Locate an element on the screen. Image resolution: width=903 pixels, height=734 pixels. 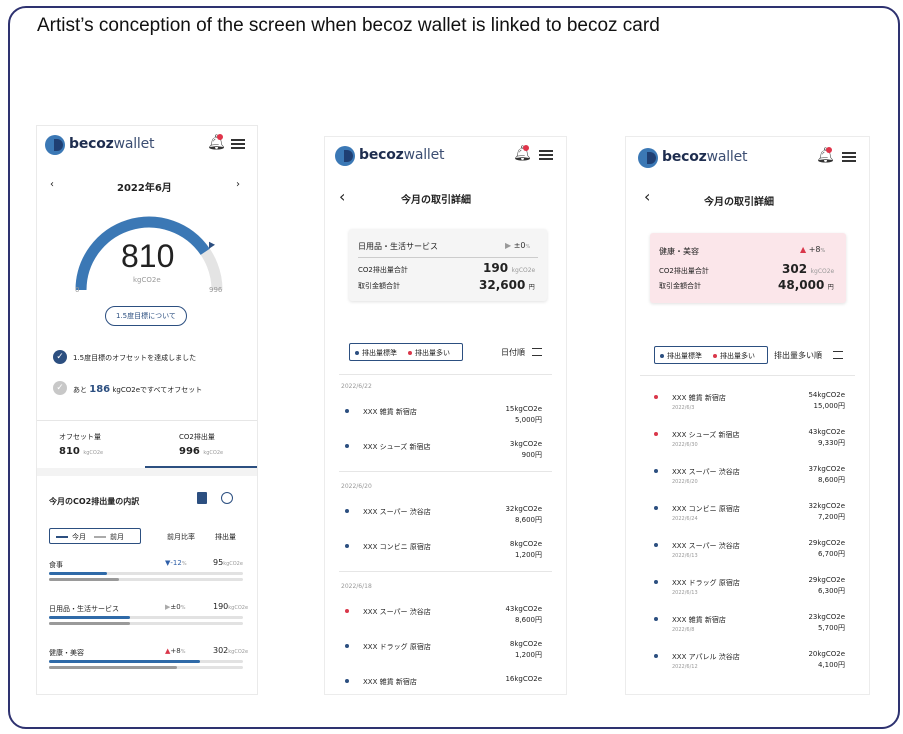
transaction-price: 15,000円 is located at coordinates (829, 406).